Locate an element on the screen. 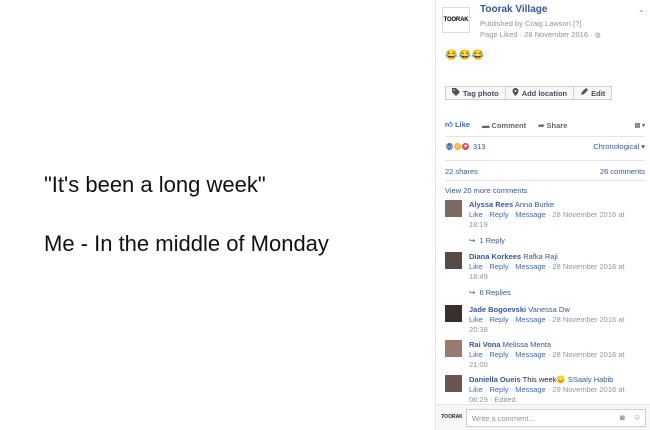 This screenshot has width=650, height=430. tag-photo-button: Tag photo is located at coordinates (475, 93).